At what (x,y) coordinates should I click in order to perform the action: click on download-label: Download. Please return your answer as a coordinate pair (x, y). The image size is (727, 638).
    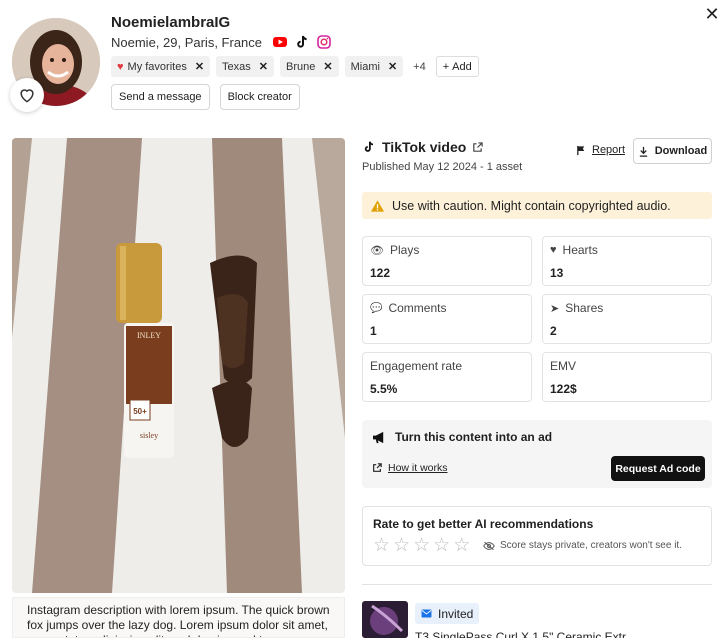
    Looking at the image, I should click on (681, 151).